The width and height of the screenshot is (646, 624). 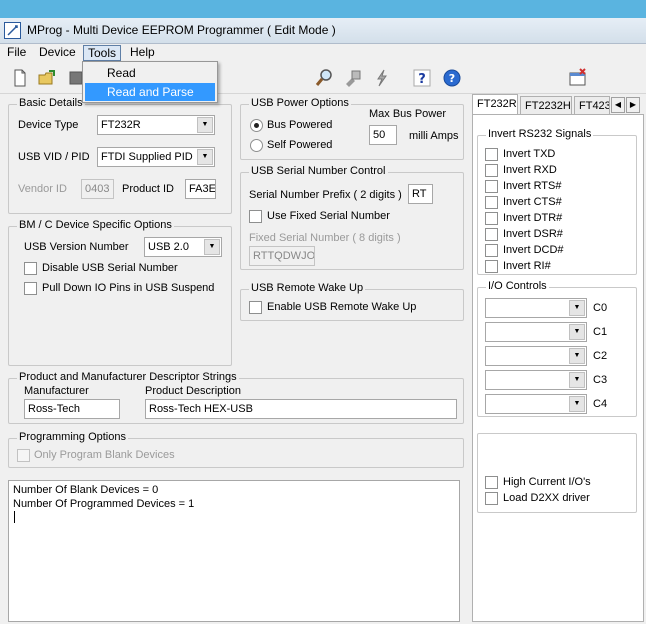 What do you see at coordinates (434, 136) in the screenshot?
I see `milli-amps-label: milli Amps` at bounding box center [434, 136].